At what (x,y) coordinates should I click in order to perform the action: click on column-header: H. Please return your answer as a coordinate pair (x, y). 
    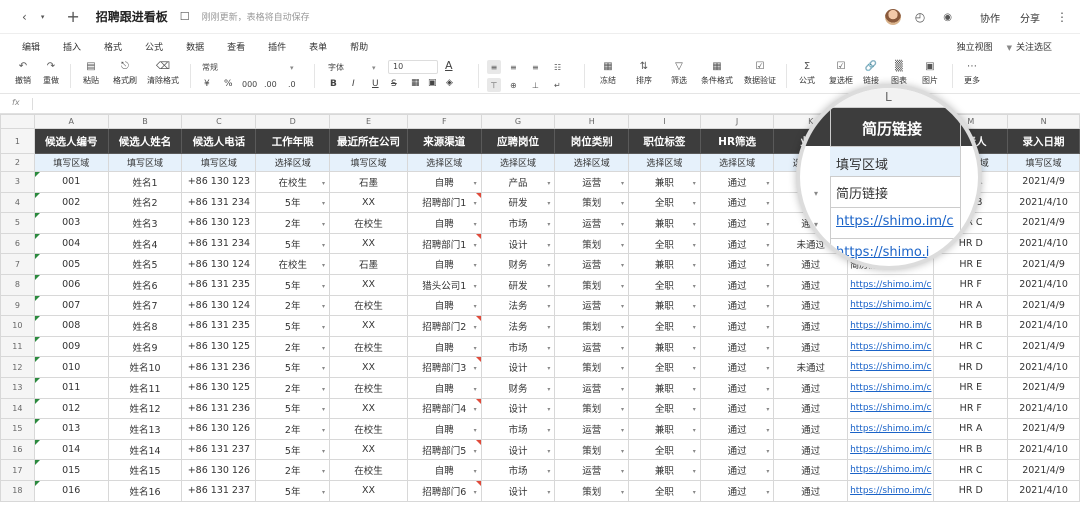
    Looking at the image, I should click on (592, 121).